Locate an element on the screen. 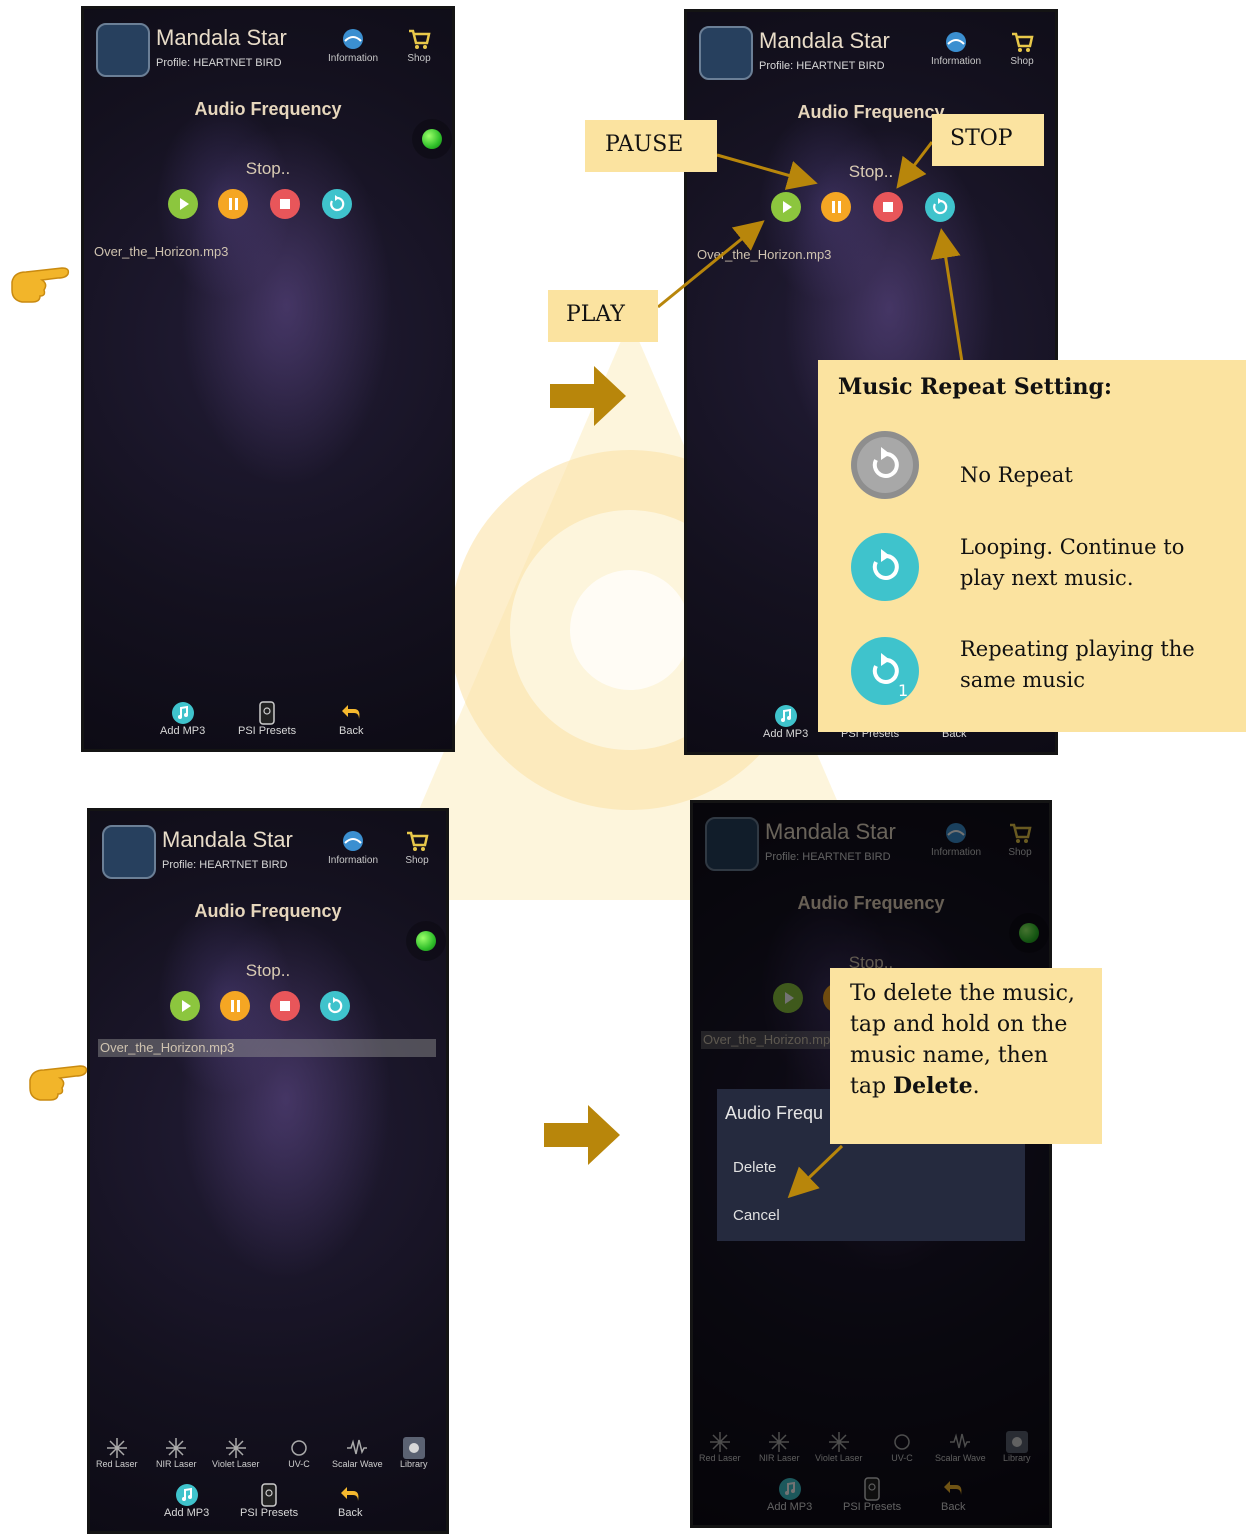 This screenshot has height=1534, width=1252. back-arrow-icon is located at coordinates (351, 712).